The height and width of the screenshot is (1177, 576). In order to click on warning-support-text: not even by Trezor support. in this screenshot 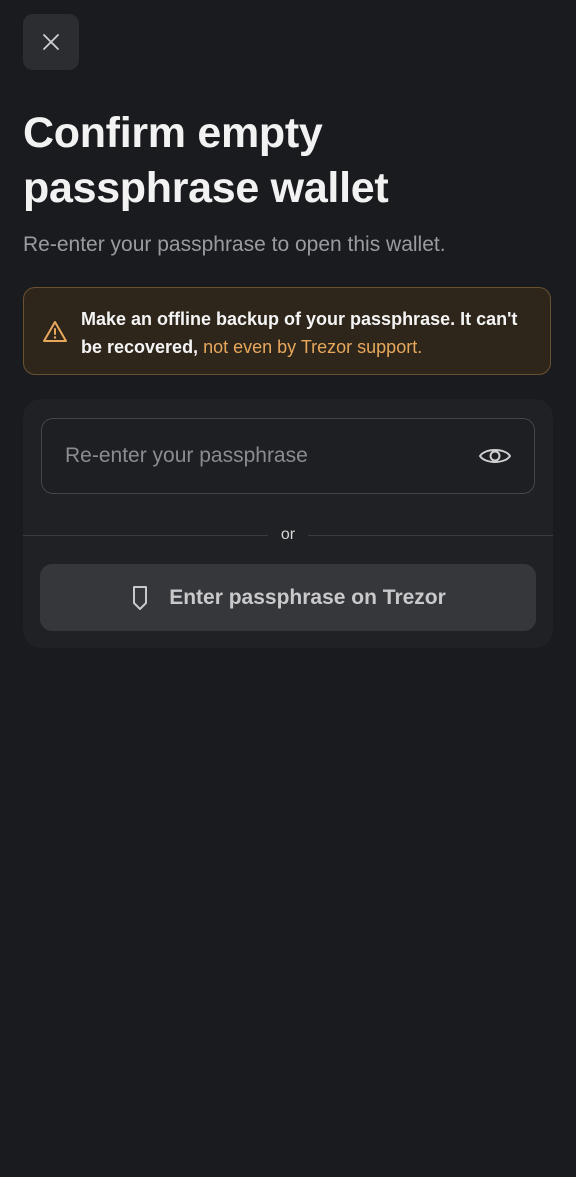, I will do `click(313, 347)`.